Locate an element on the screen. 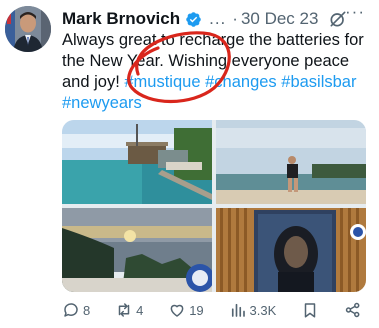 This screenshot has width=379, height=328. verified-badge-icon is located at coordinates (193, 19).